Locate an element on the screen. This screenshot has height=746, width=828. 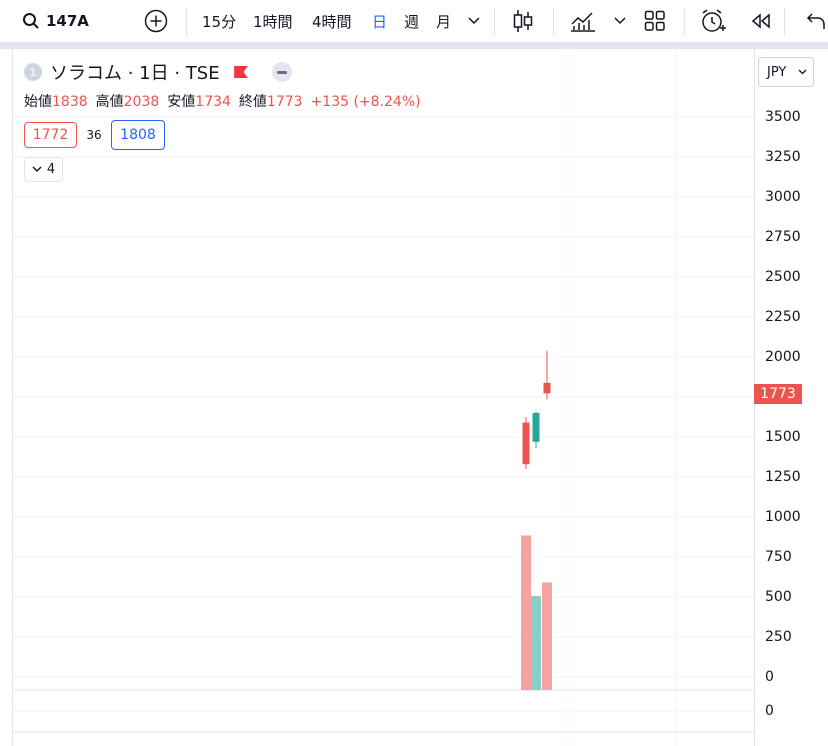
price-tick-label: 500 is located at coordinates (778, 597).